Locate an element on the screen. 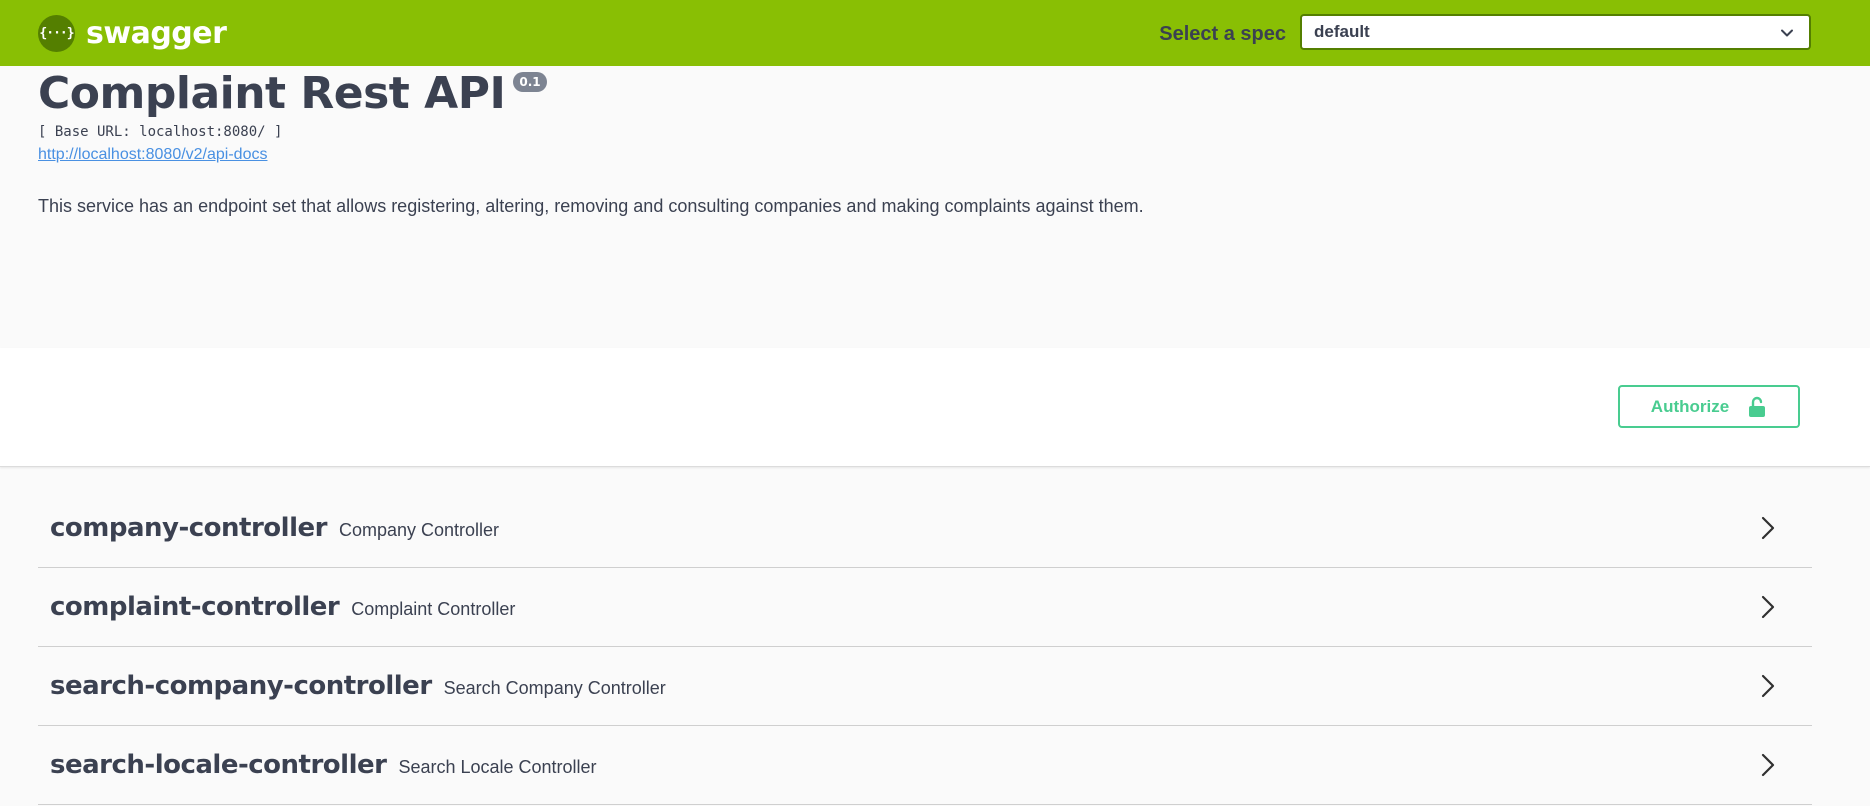 The image size is (1870, 806). controller-description: Complaint Controller is located at coordinates (433, 609).